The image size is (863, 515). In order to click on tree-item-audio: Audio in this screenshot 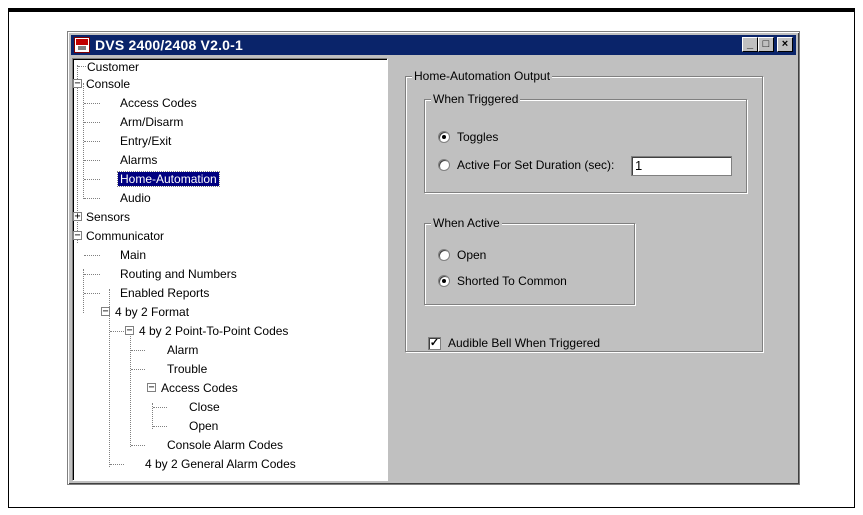, I will do `click(135, 198)`.